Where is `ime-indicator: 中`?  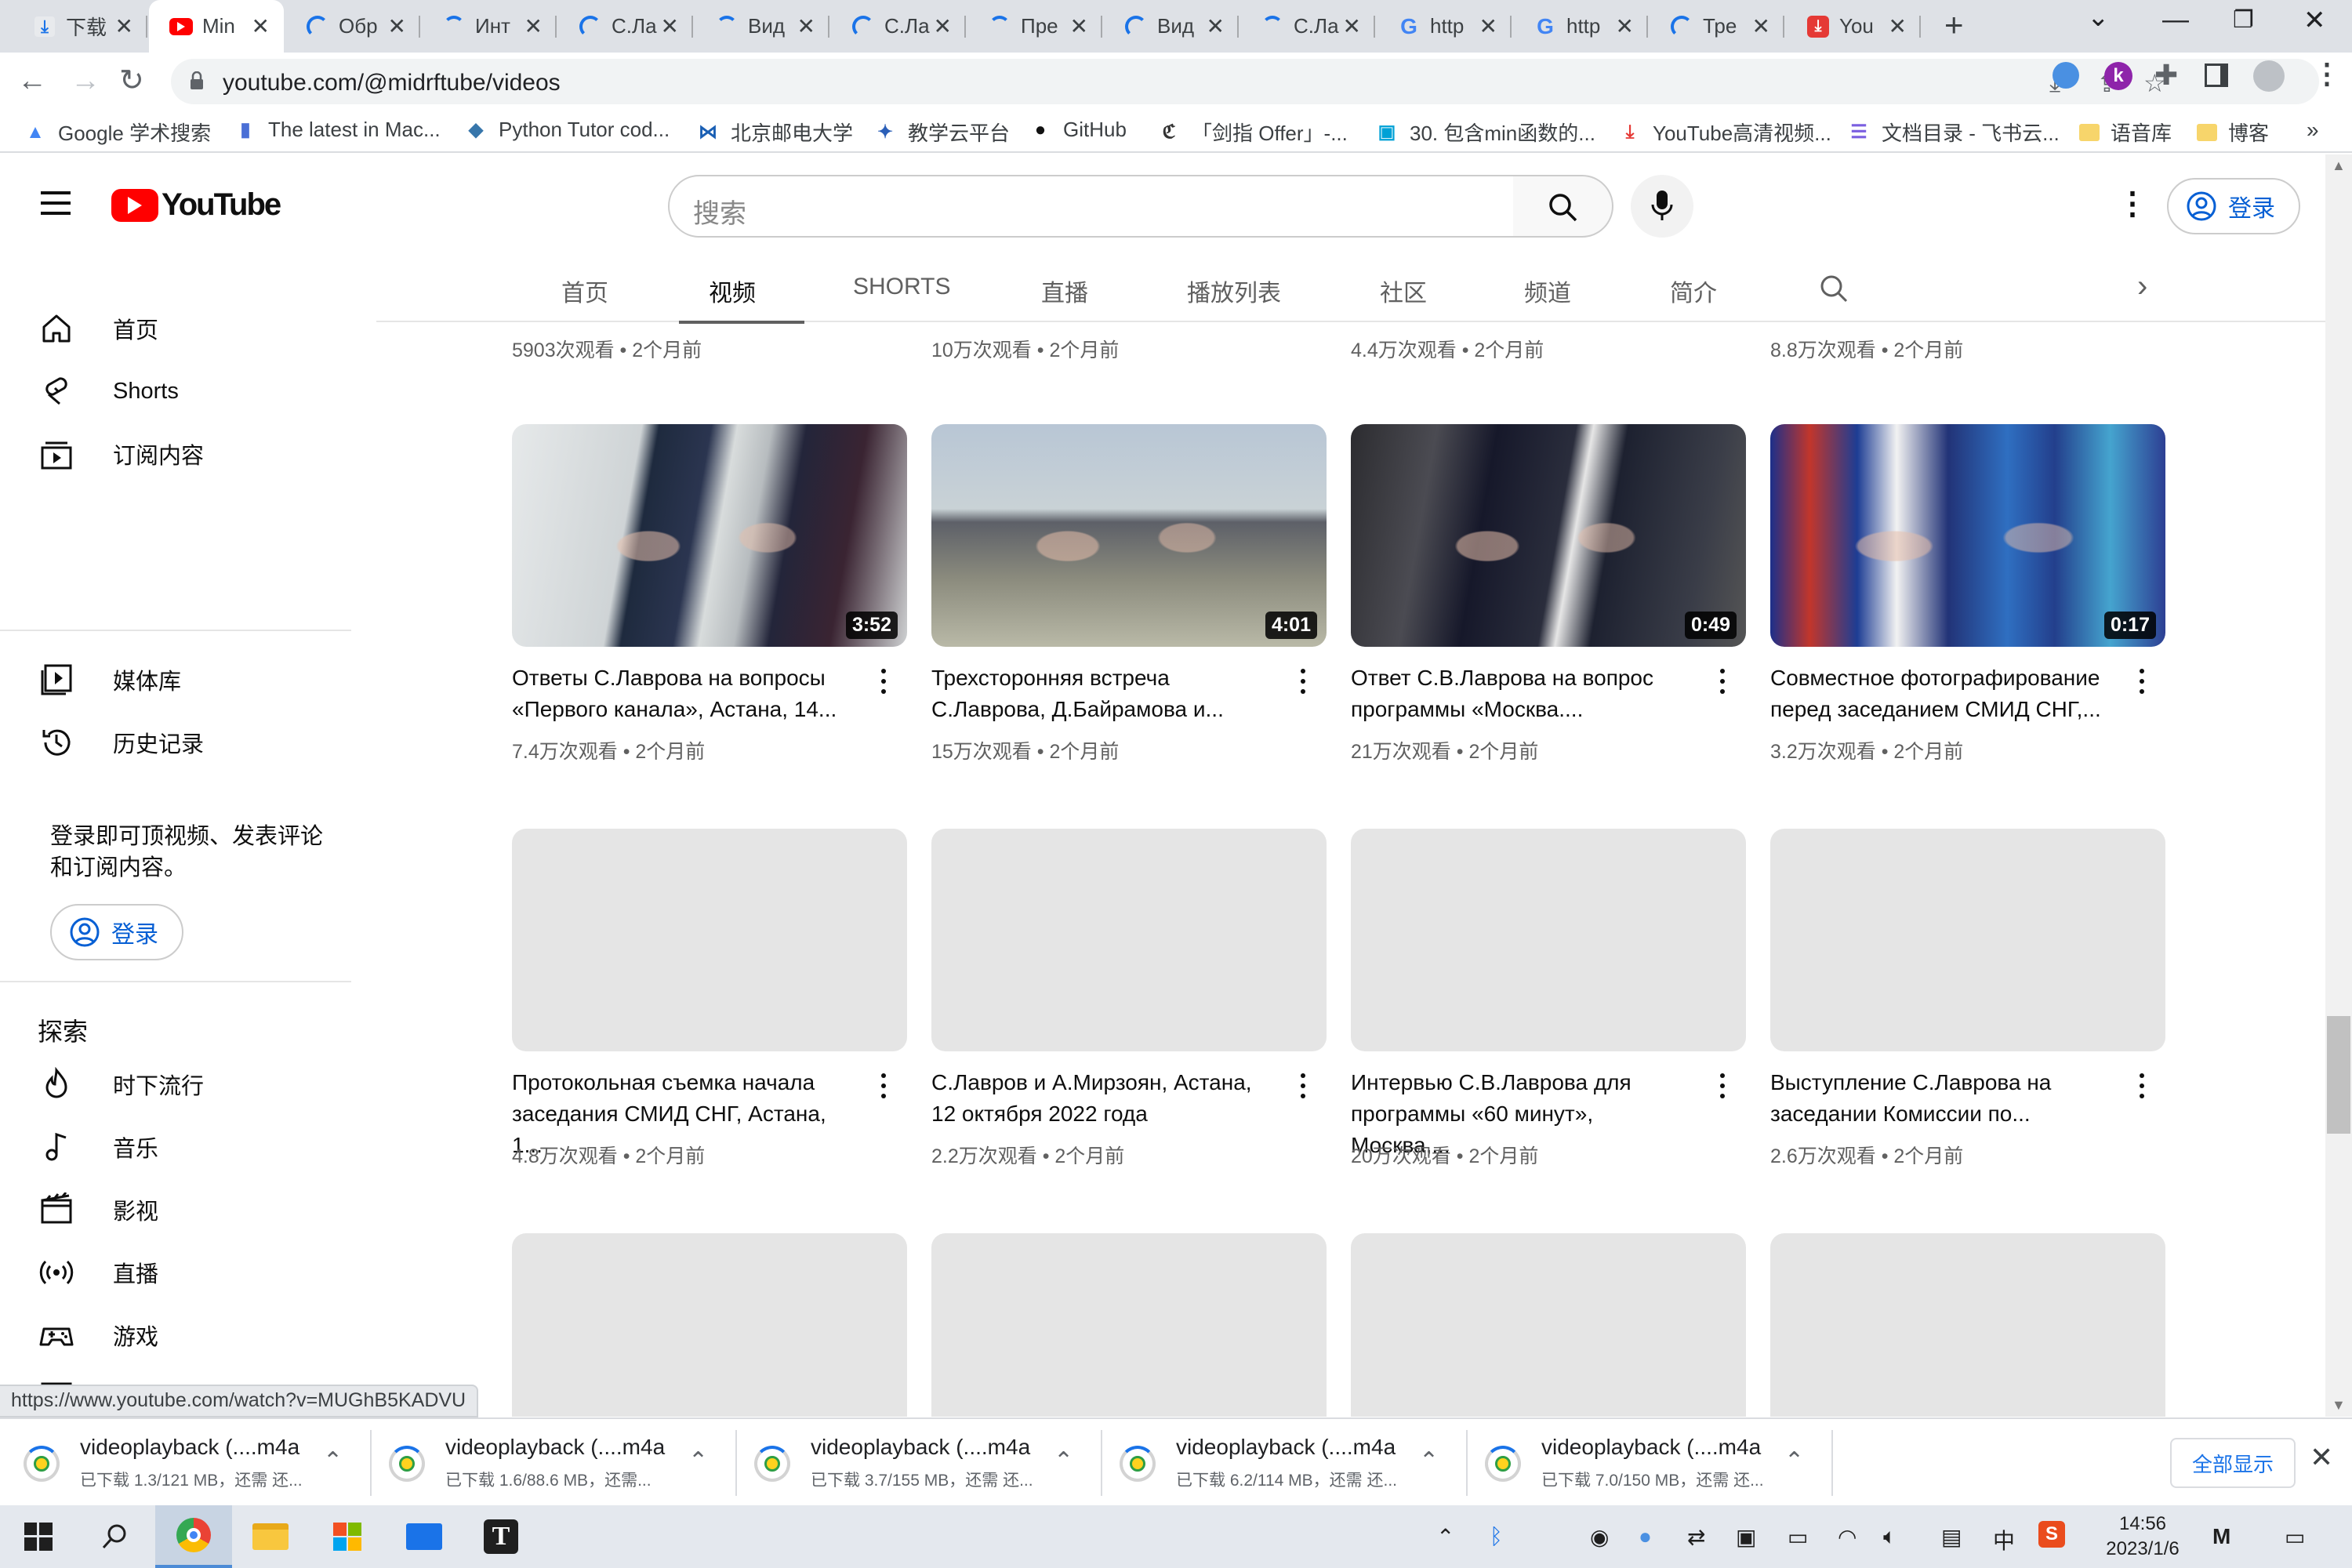 ime-indicator: 中 is located at coordinates (2004, 1539).